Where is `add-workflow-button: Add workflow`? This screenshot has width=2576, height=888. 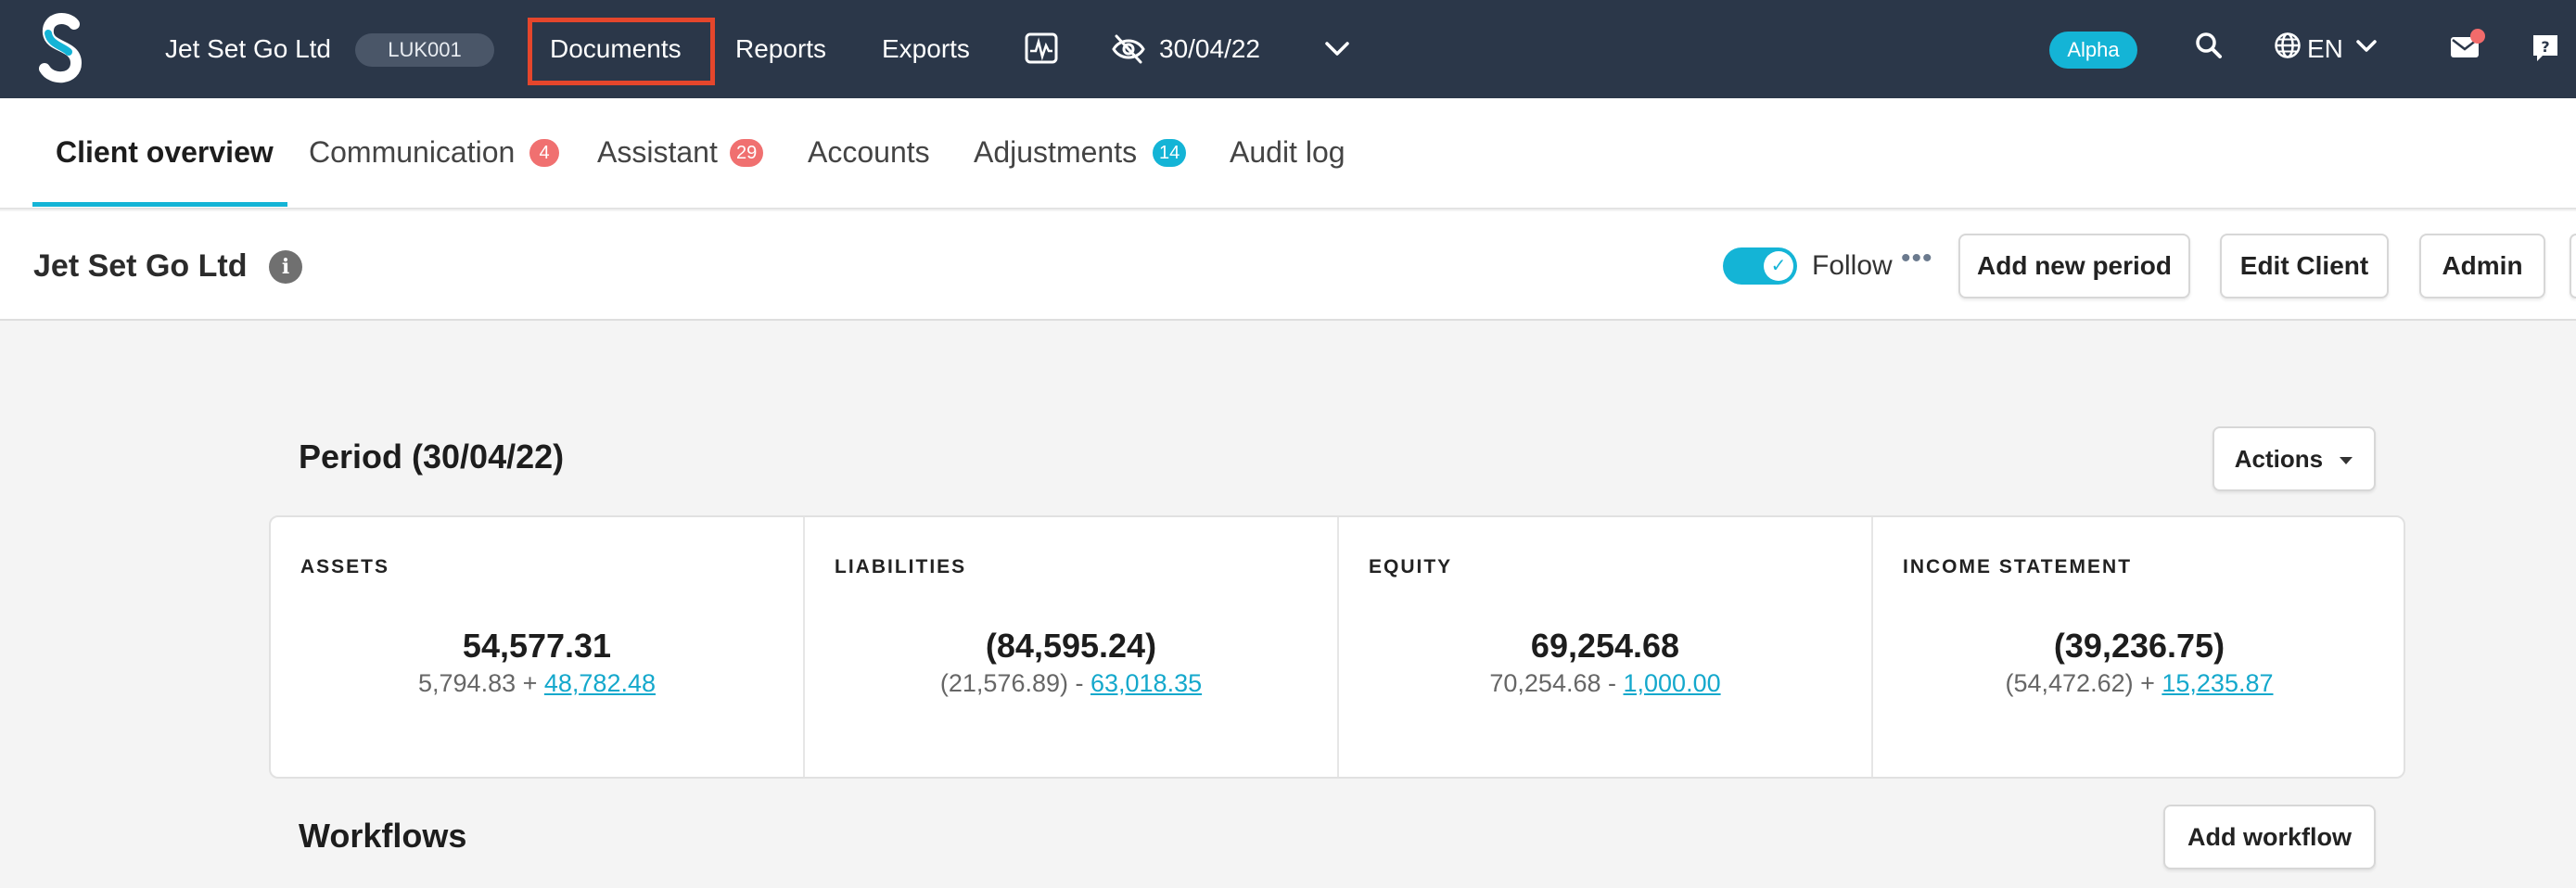
add-workflow-button: Add workflow is located at coordinates (2270, 837).